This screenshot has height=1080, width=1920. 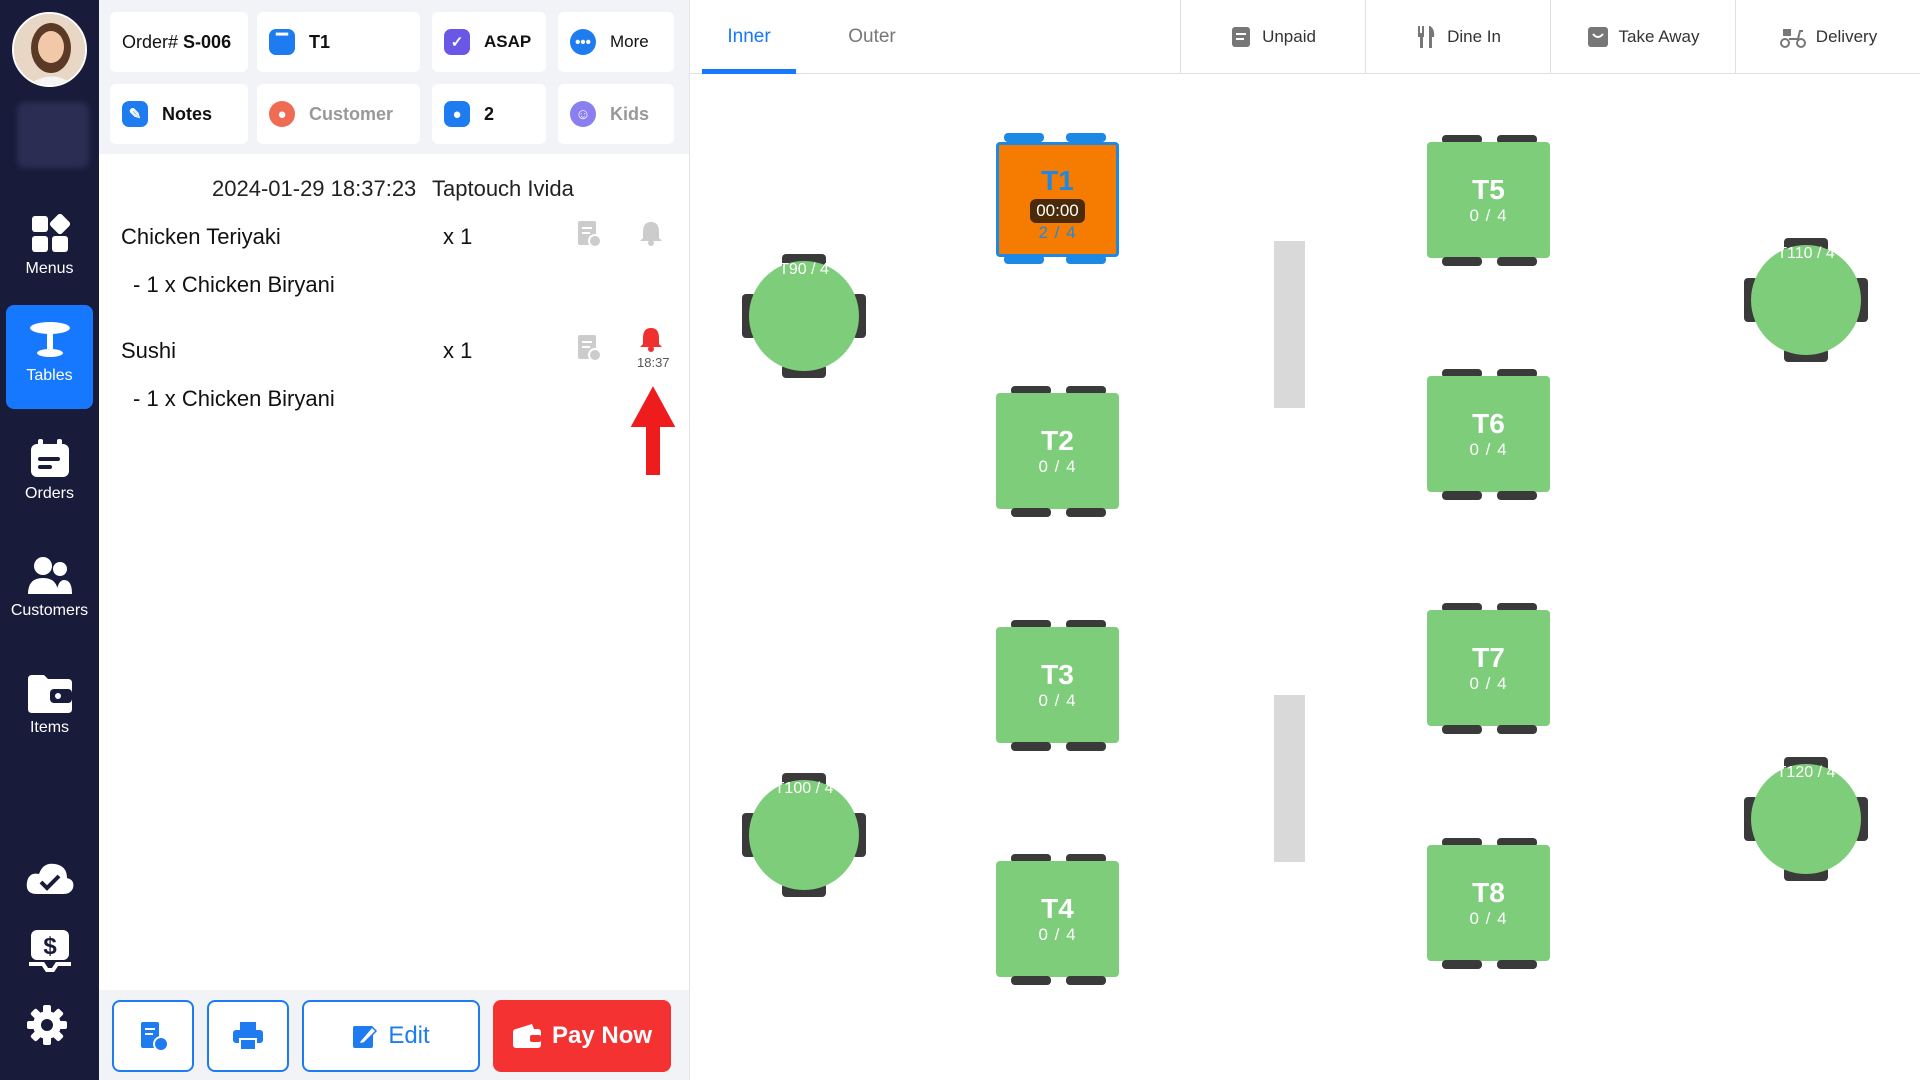 I want to click on filter-dine-in-label: Dine In, so click(x=1474, y=36).